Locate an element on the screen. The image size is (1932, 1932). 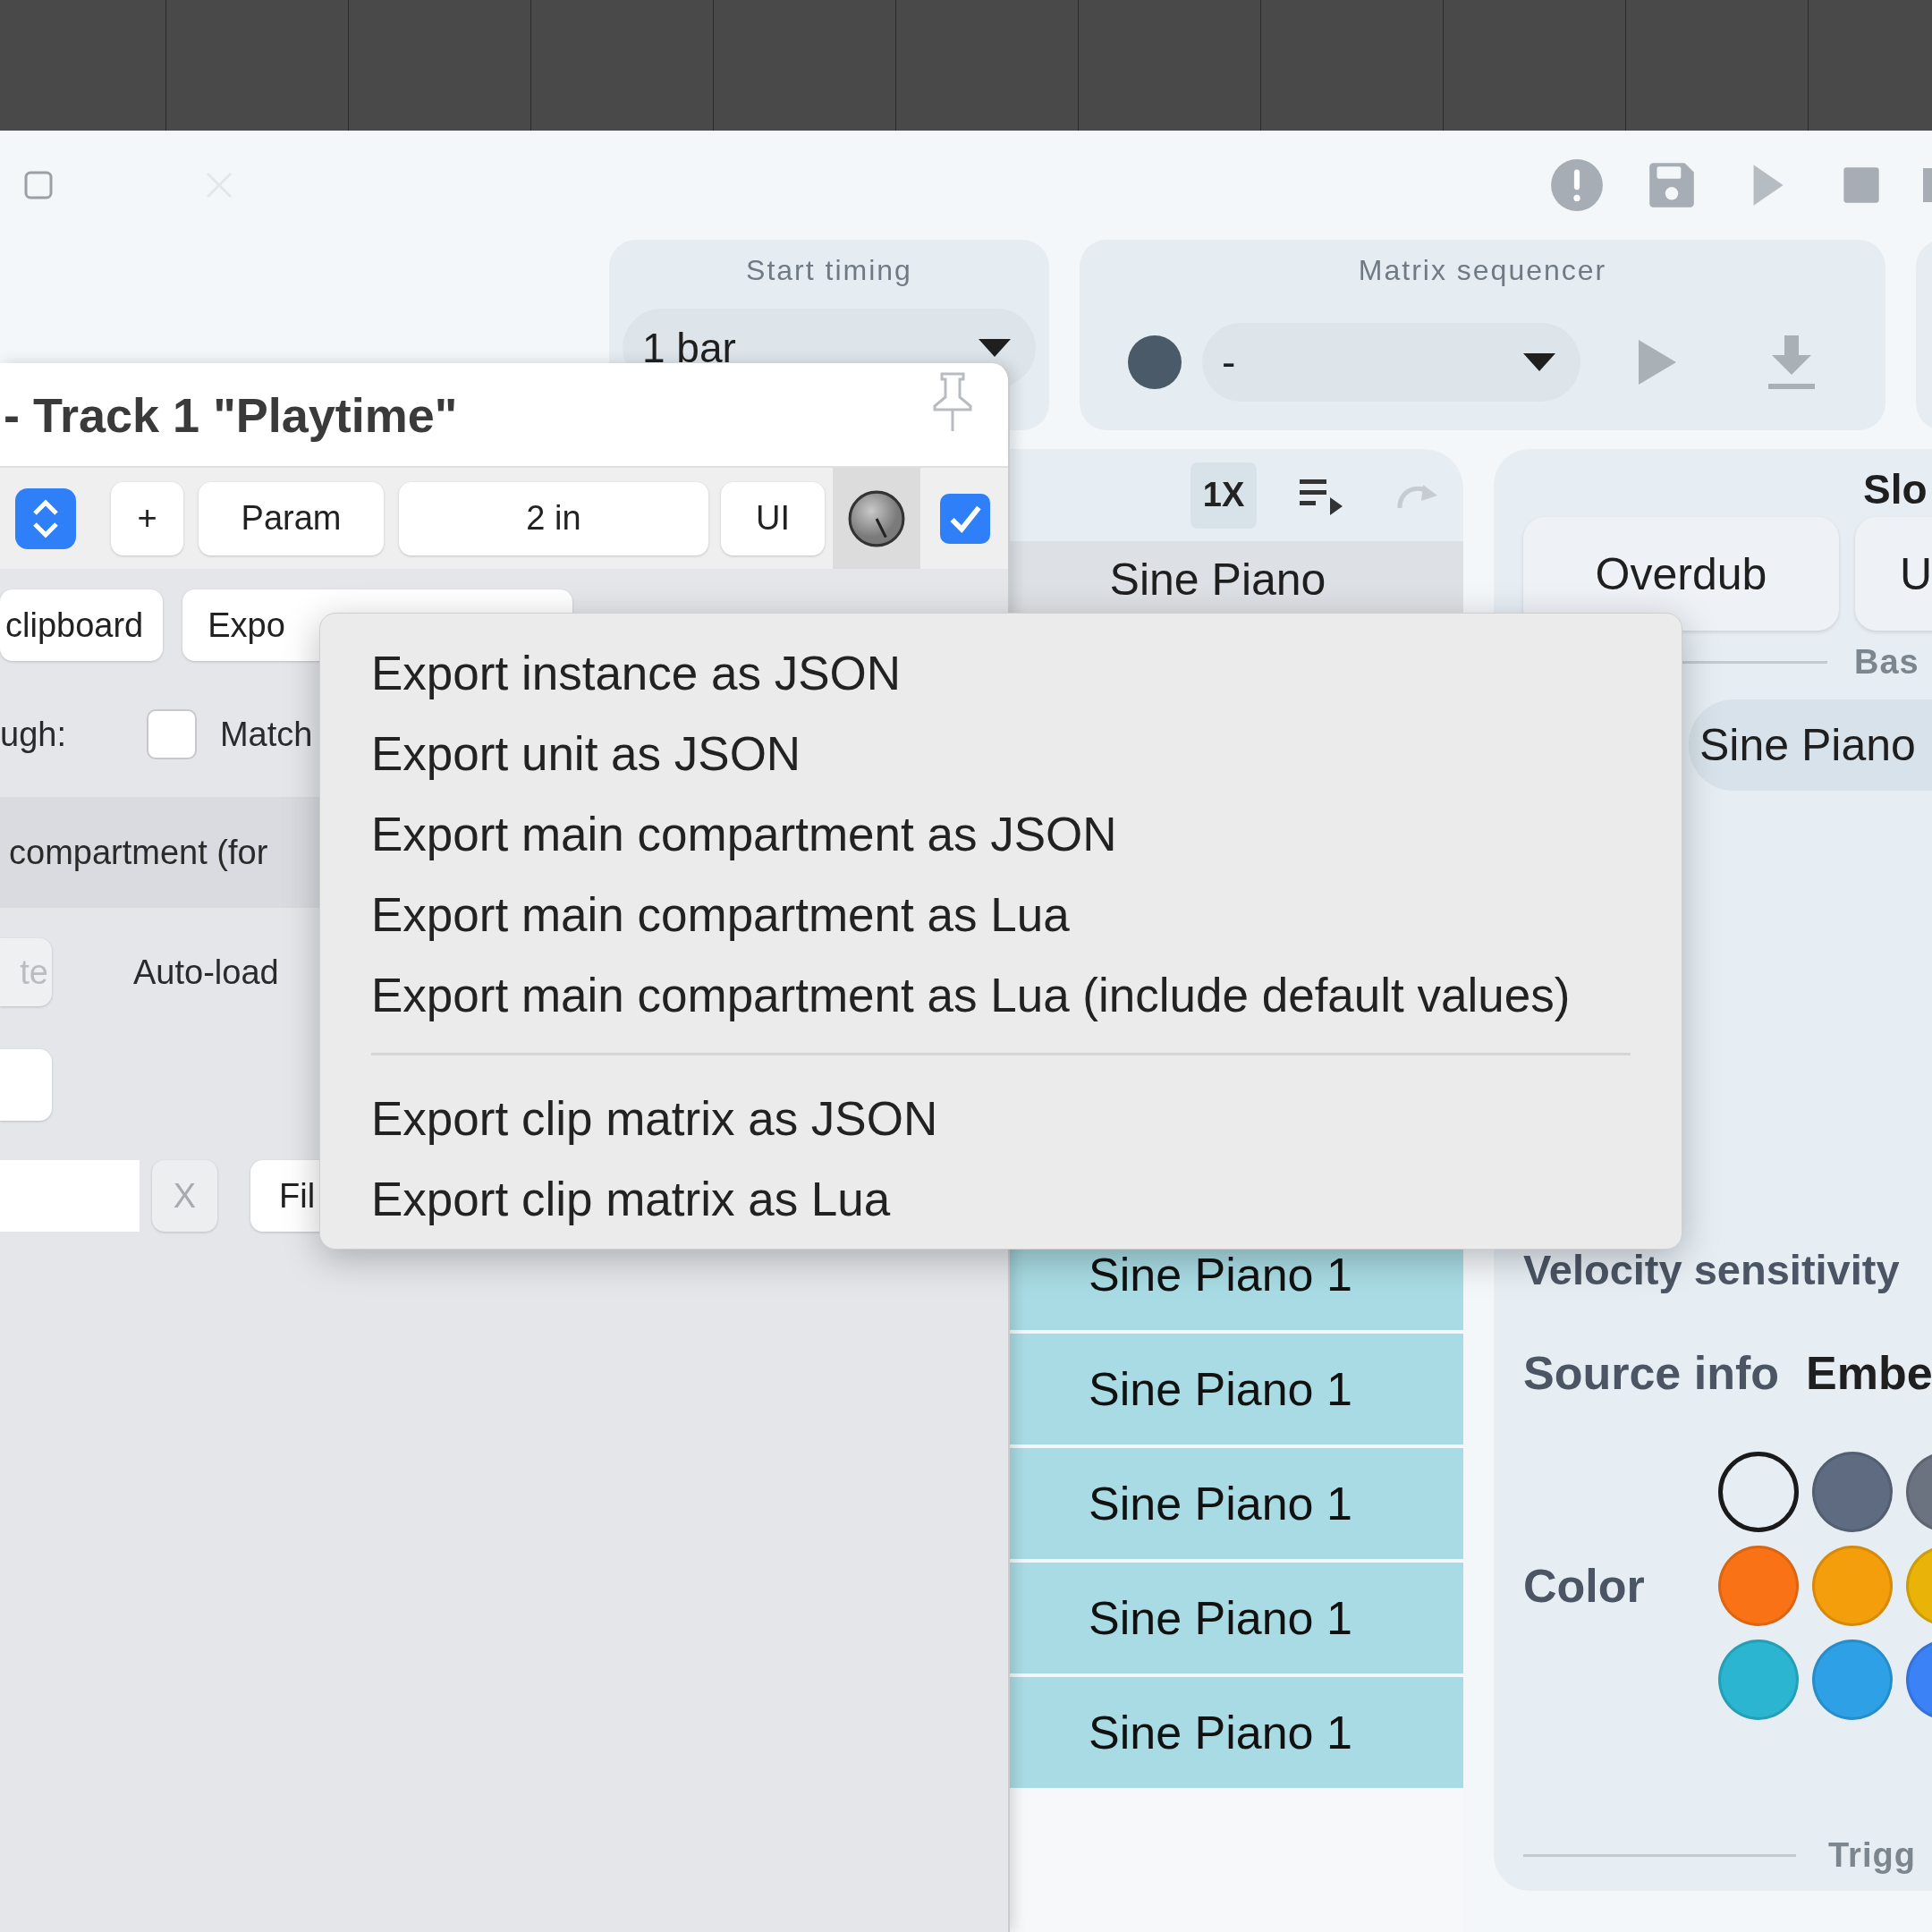
auto-load-label: Auto-load is located at coordinates (206, 972).